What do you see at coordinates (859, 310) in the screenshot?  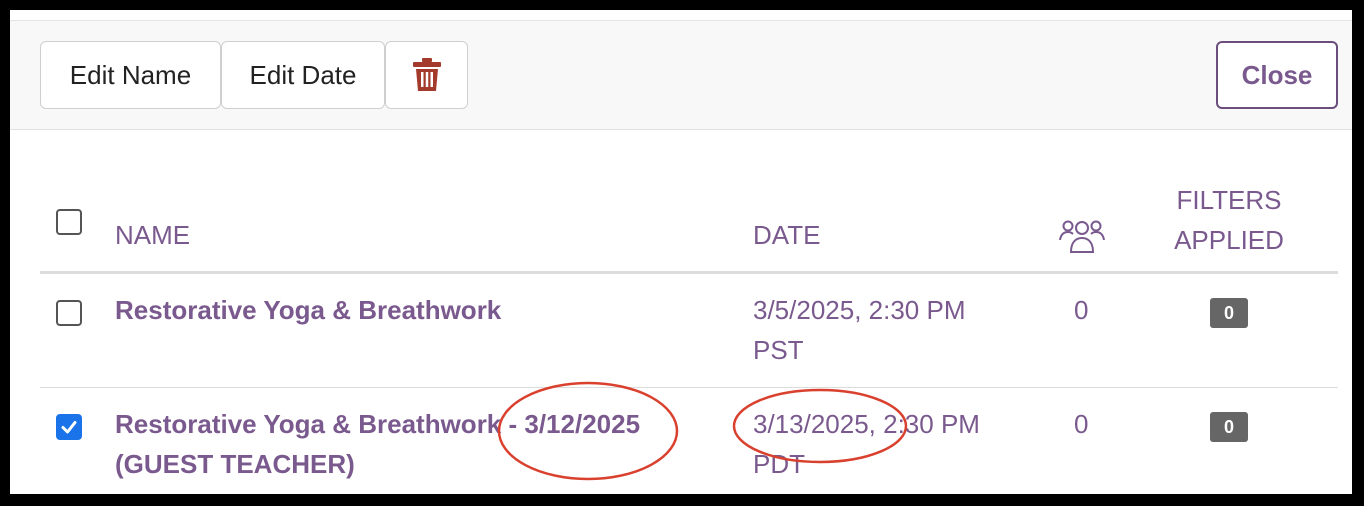 I see `event-date-line1: 3/5/2025, 2:30 PM` at bounding box center [859, 310].